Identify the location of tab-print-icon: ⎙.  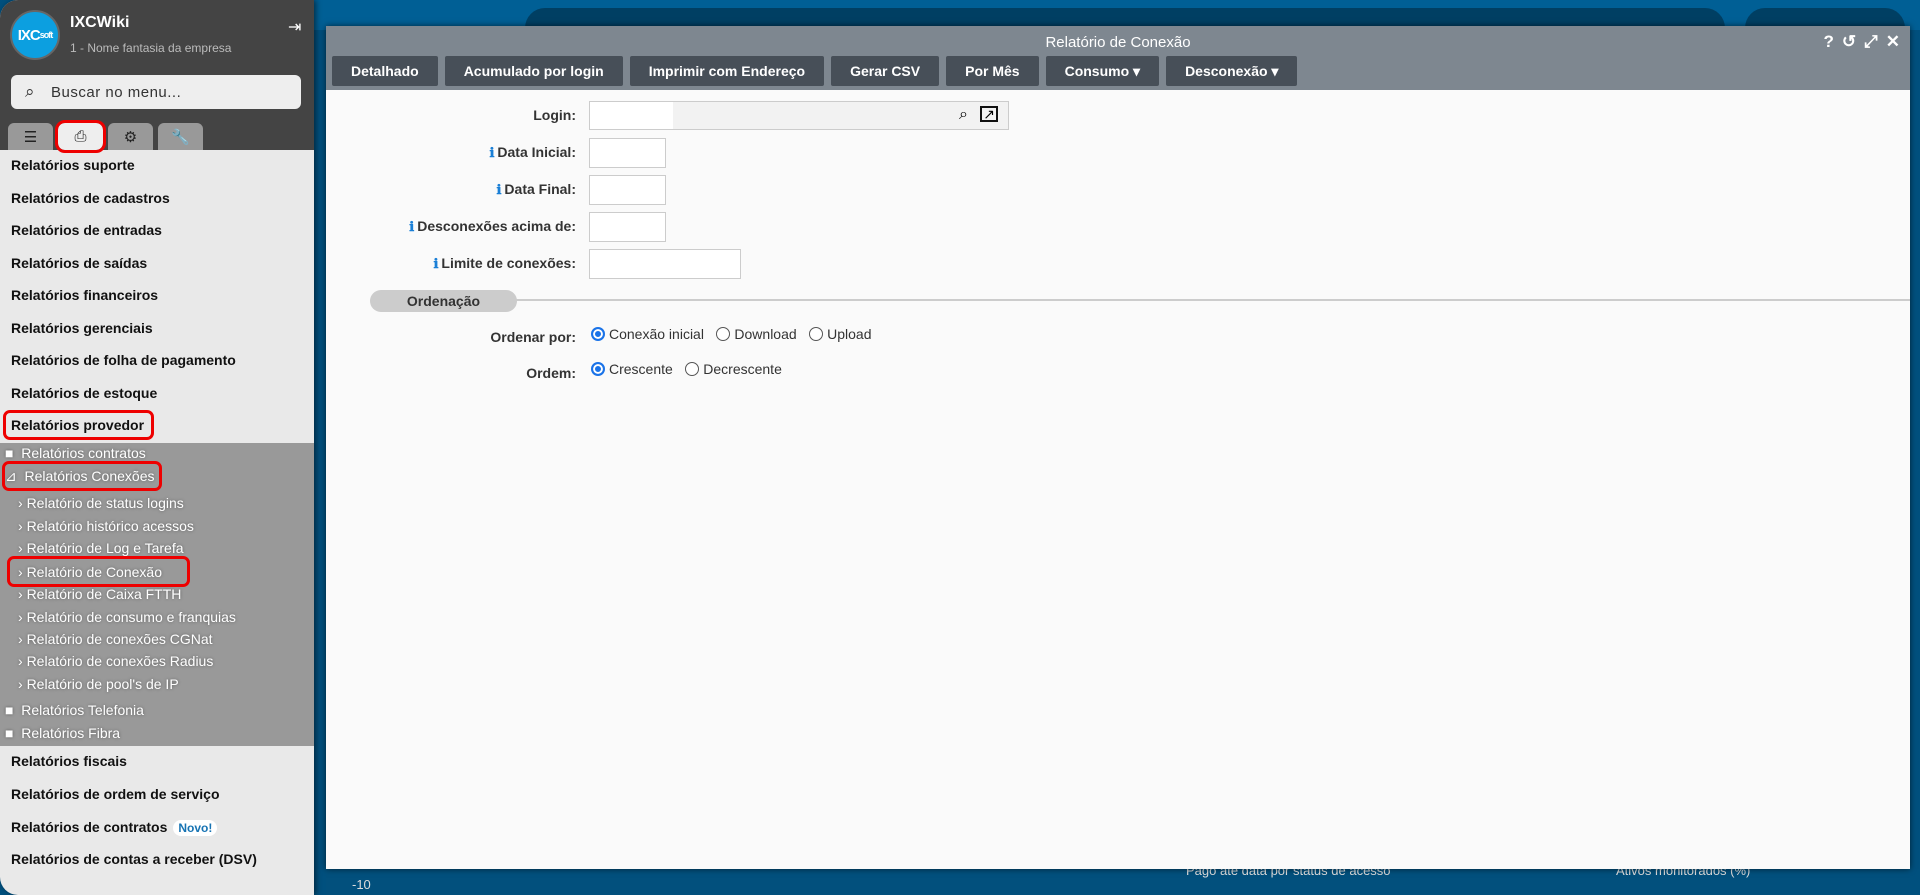
(80, 136).